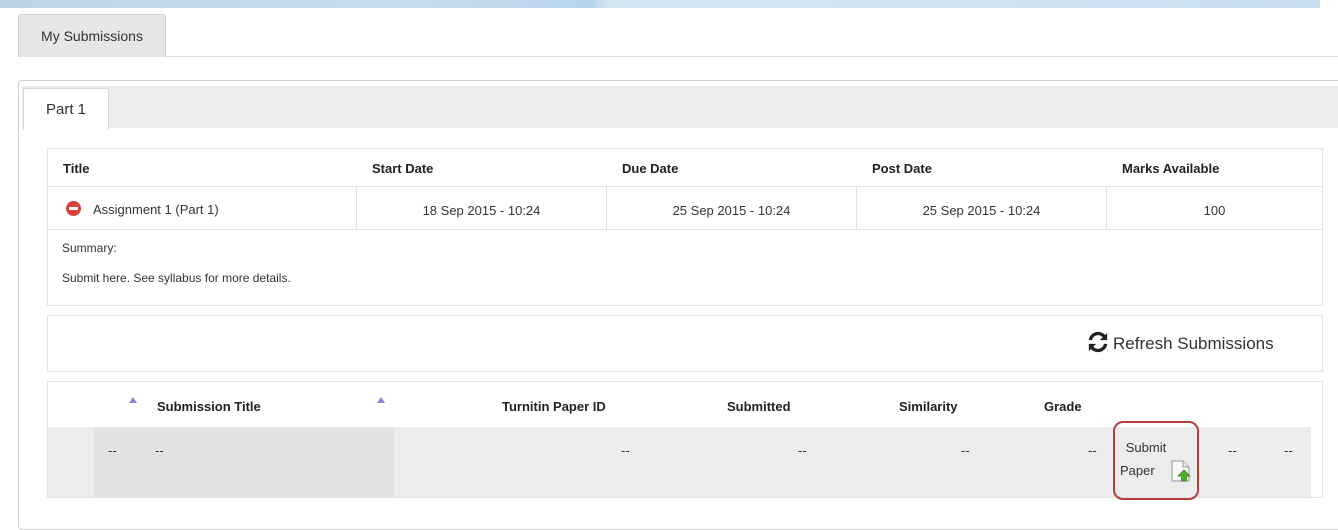  What do you see at coordinates (731, 210) in the screenshot?
I see `due-date-value: 25 Sep 2015 - 10:24` at bounding box center [731, 210].